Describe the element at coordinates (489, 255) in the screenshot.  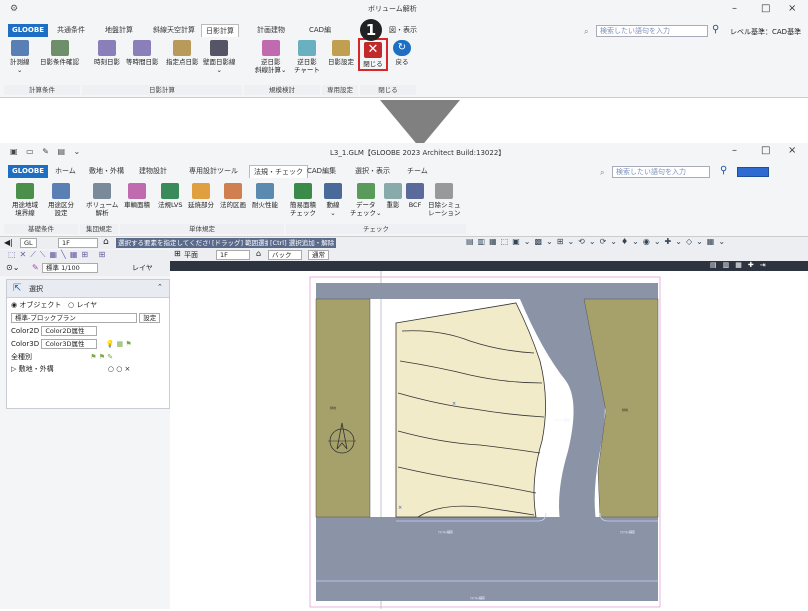
I see `view-header: ⊞ 平面 1F ⌂ バック 通常` at that location.